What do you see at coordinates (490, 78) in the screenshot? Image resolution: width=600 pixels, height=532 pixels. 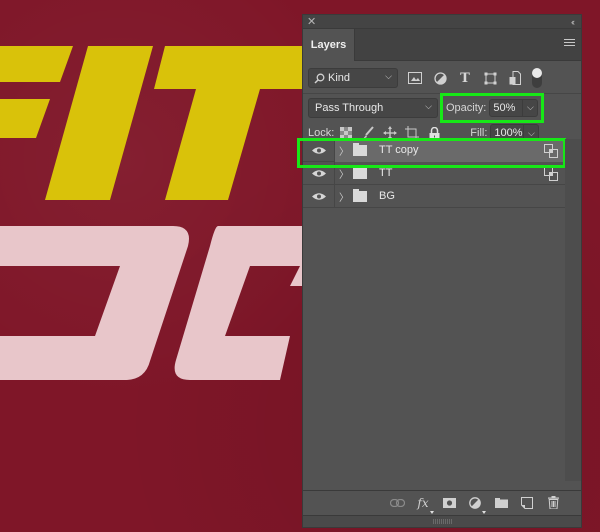 I see `shape-filter-icon` at bounding box center [490, 78].